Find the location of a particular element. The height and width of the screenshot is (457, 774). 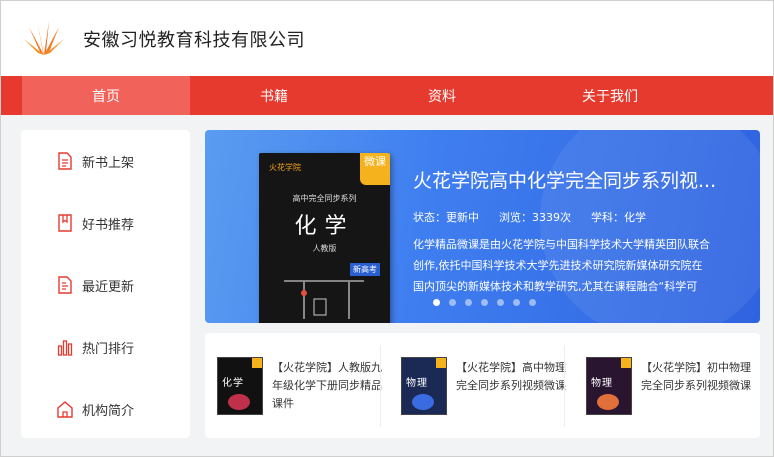

sidebar-item-institution-intro: 机构简介 is located at coordinates (105, 409).